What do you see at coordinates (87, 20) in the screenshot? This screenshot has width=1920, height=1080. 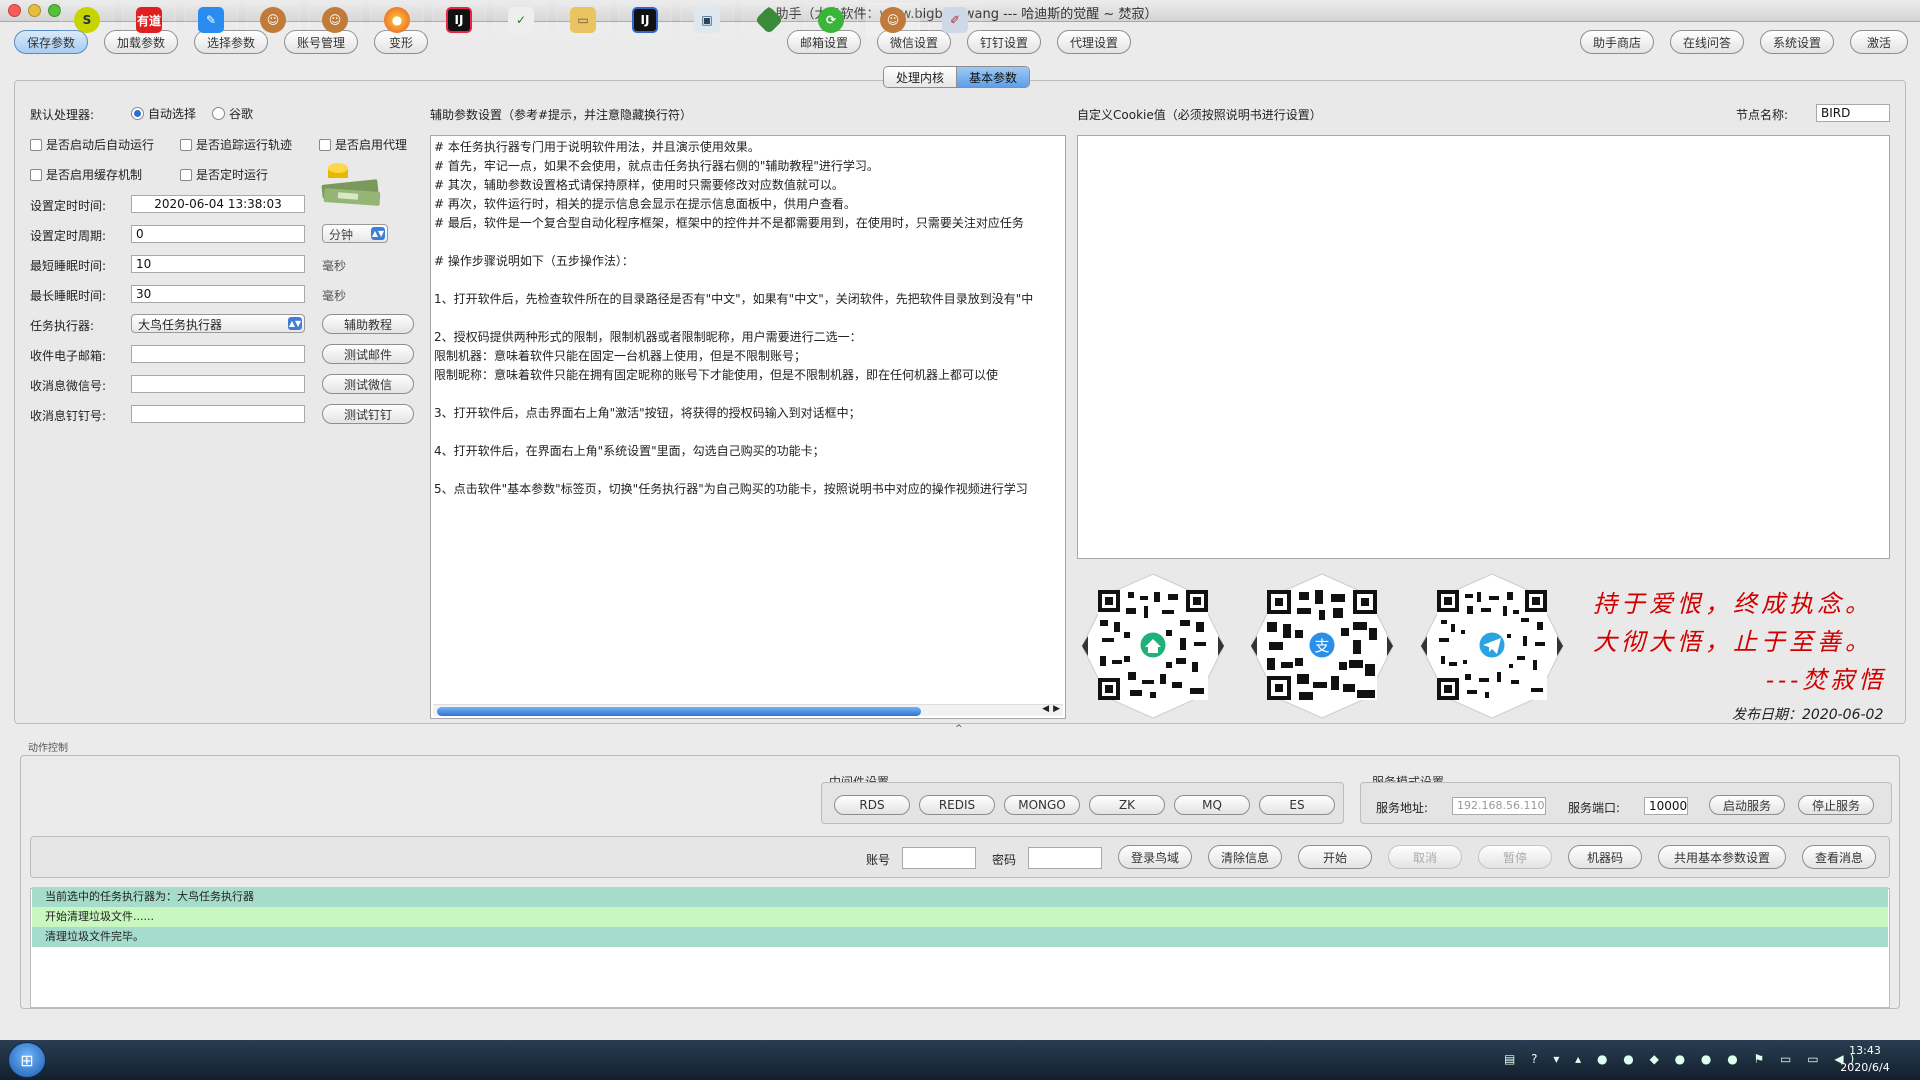 I see `taskbar-app-icon: S` at bounding box center [87, 20].